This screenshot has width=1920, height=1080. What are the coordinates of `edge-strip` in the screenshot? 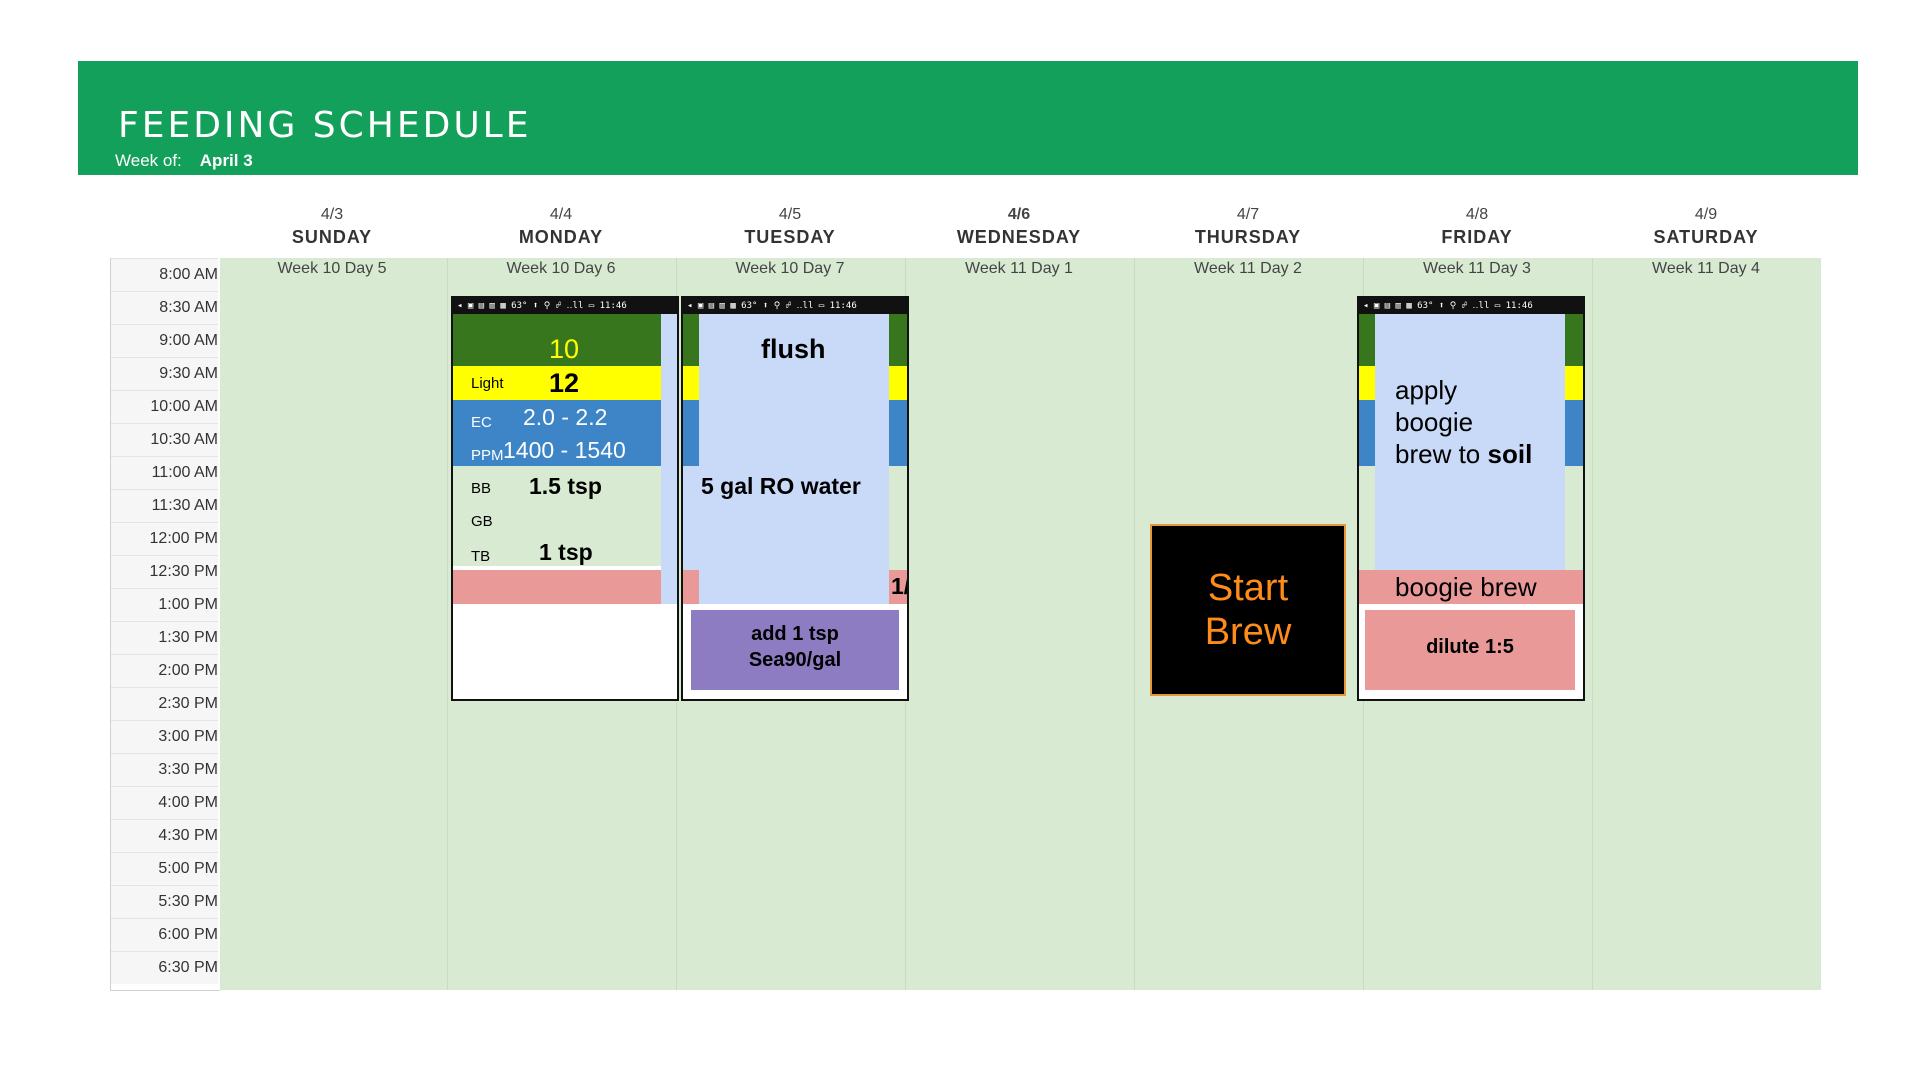 It's located at (669, 459).